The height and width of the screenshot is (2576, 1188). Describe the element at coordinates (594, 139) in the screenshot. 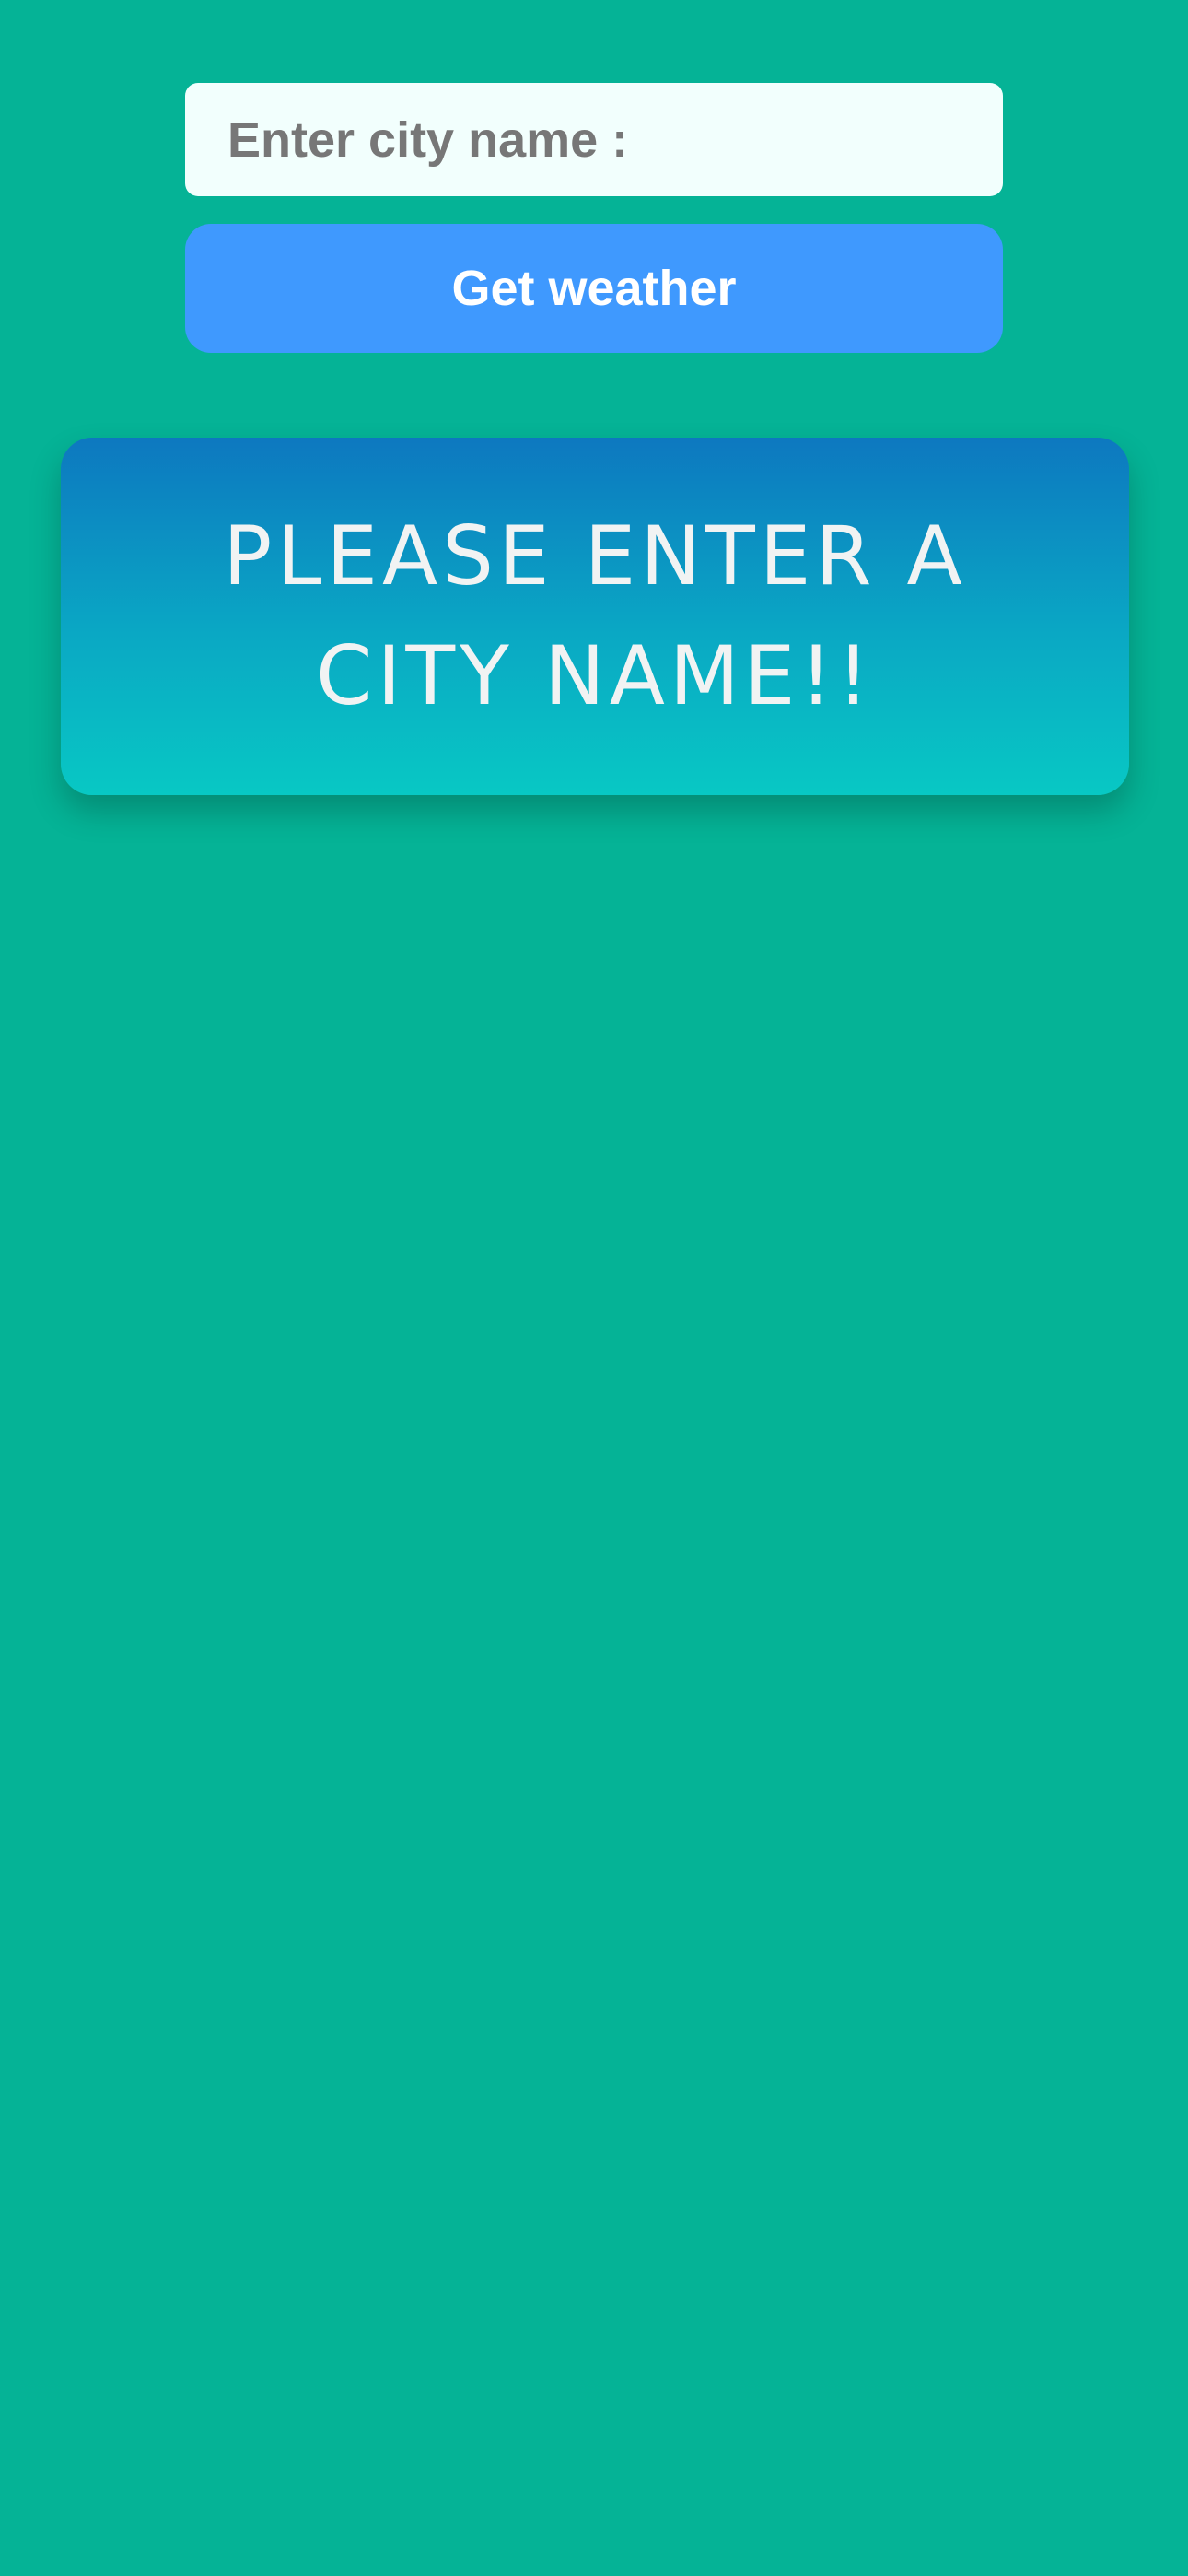

I see `city-name-input` at that location.